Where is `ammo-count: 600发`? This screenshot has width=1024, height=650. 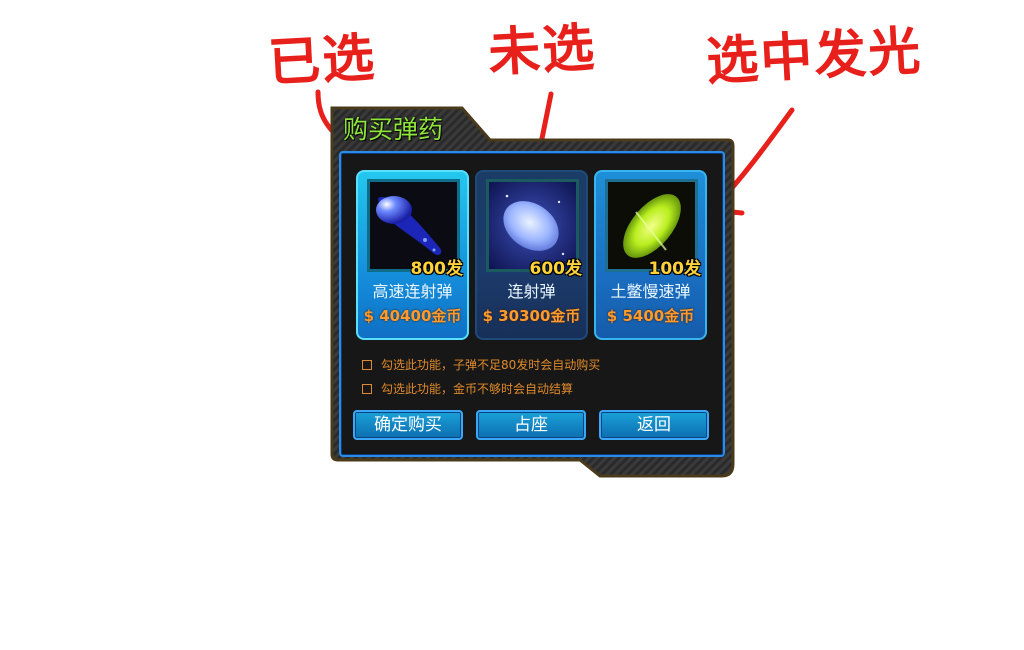 ammo-count: 600发 is located at coordinates (556, 269).